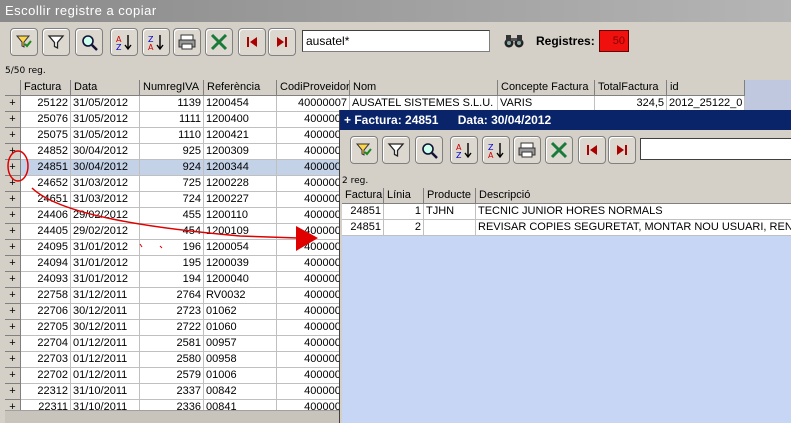  Describe the element at coordinates (172, 264) in the screenshot. I see `table-cell: 195` at that location.